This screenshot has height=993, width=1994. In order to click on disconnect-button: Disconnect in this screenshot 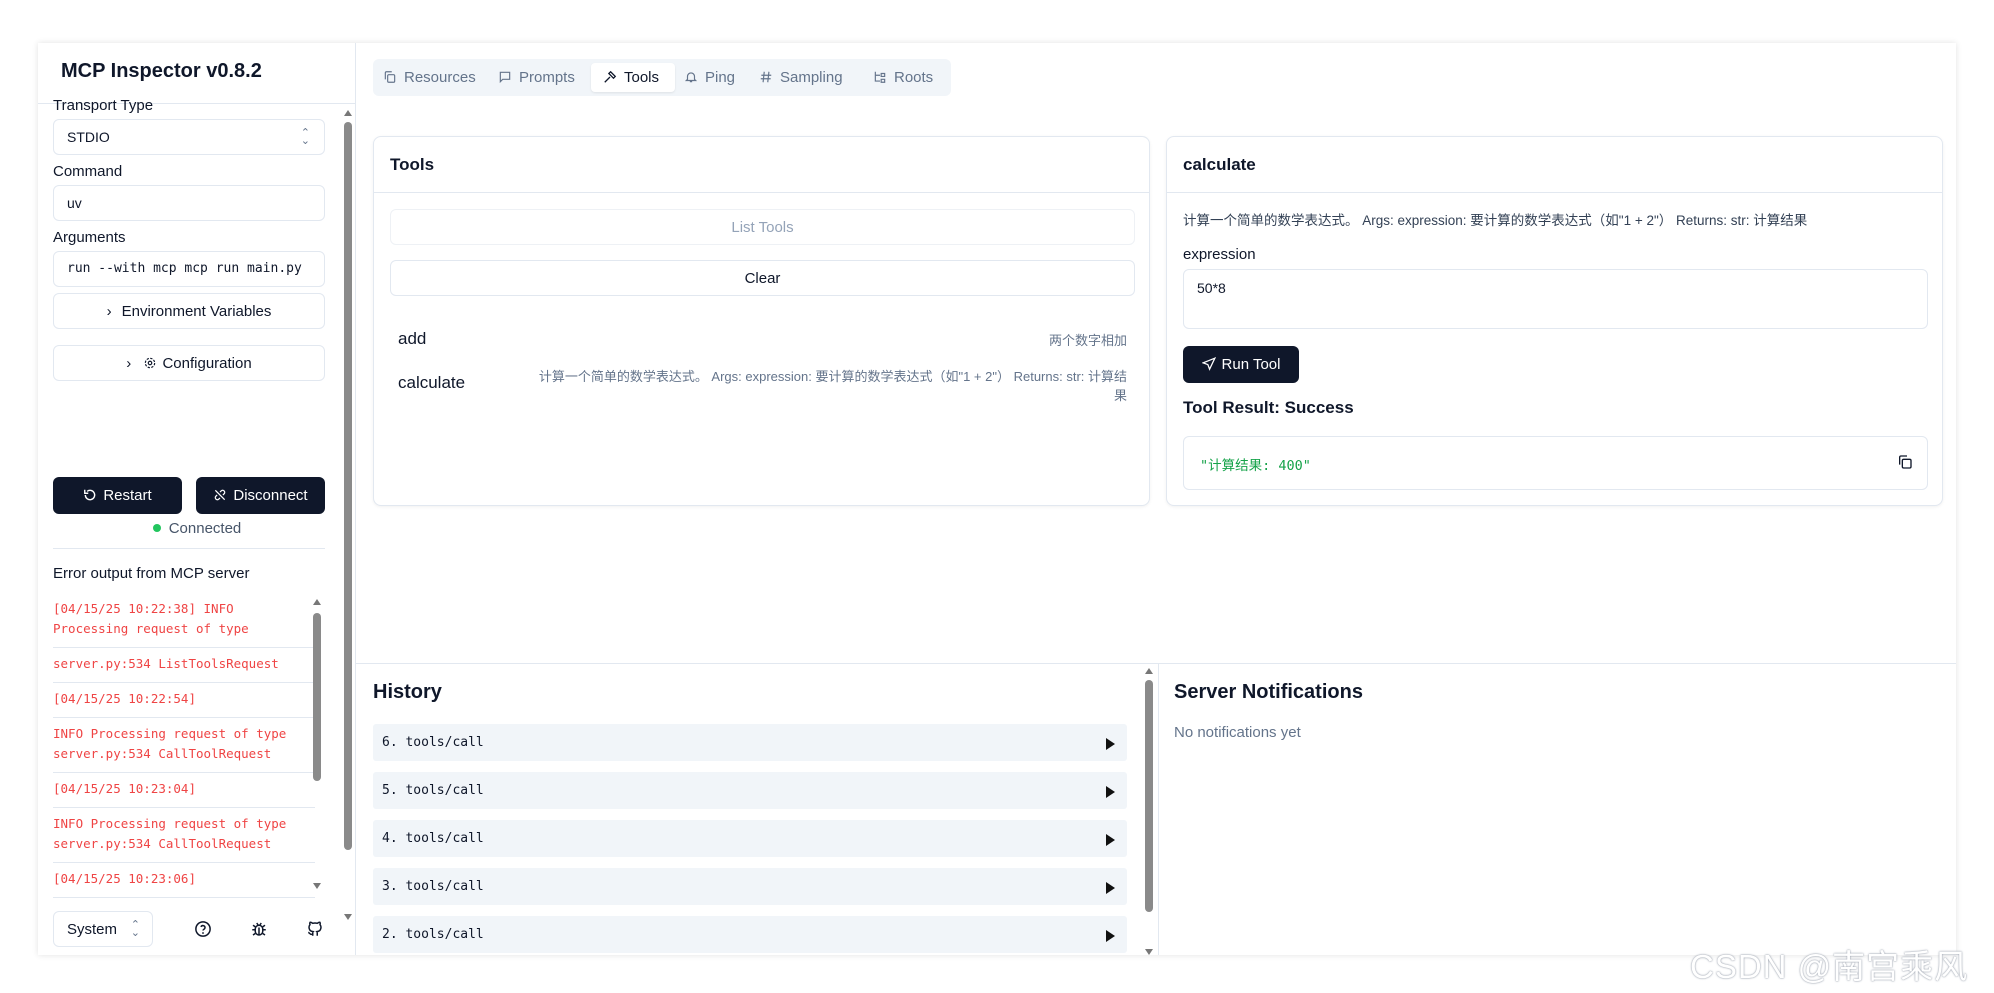, I will do `click(260, 495)`.